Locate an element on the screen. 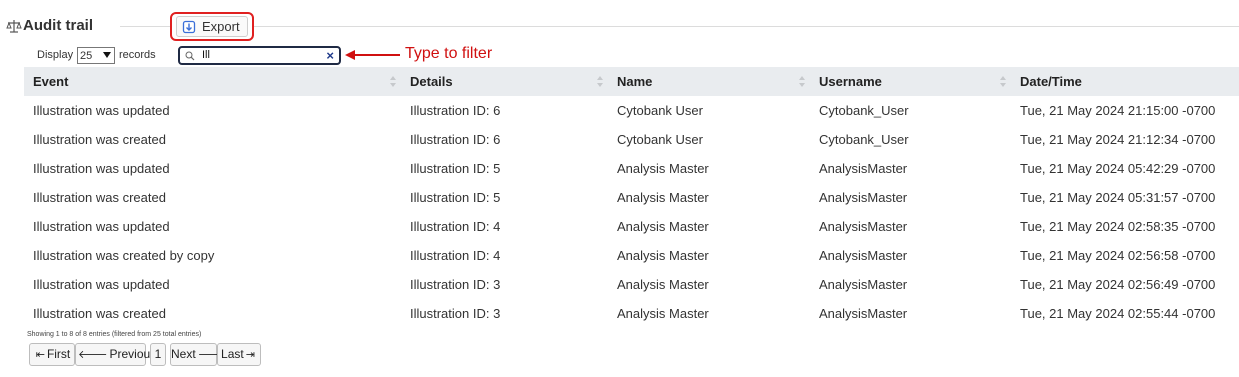  arrow-right-bar-icon: ⇥ is located at coordinates (250, 355).